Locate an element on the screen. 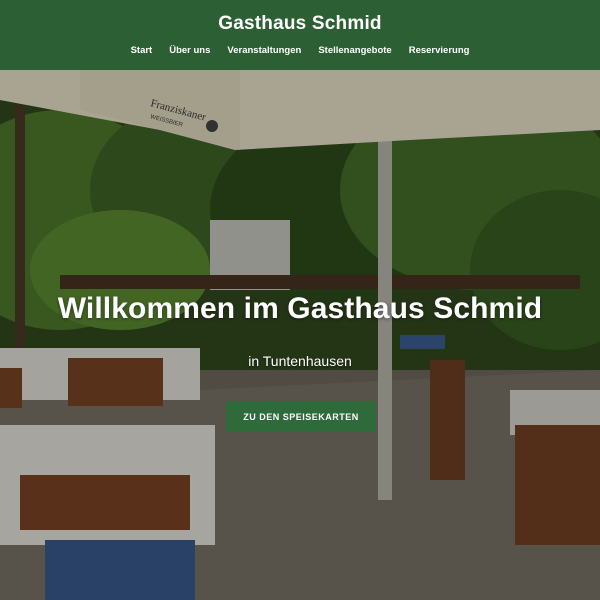 The height and width of the screenshot is (600, 600). nav-item-ueber-uns: Über uns is located at coordinates (189, 50).